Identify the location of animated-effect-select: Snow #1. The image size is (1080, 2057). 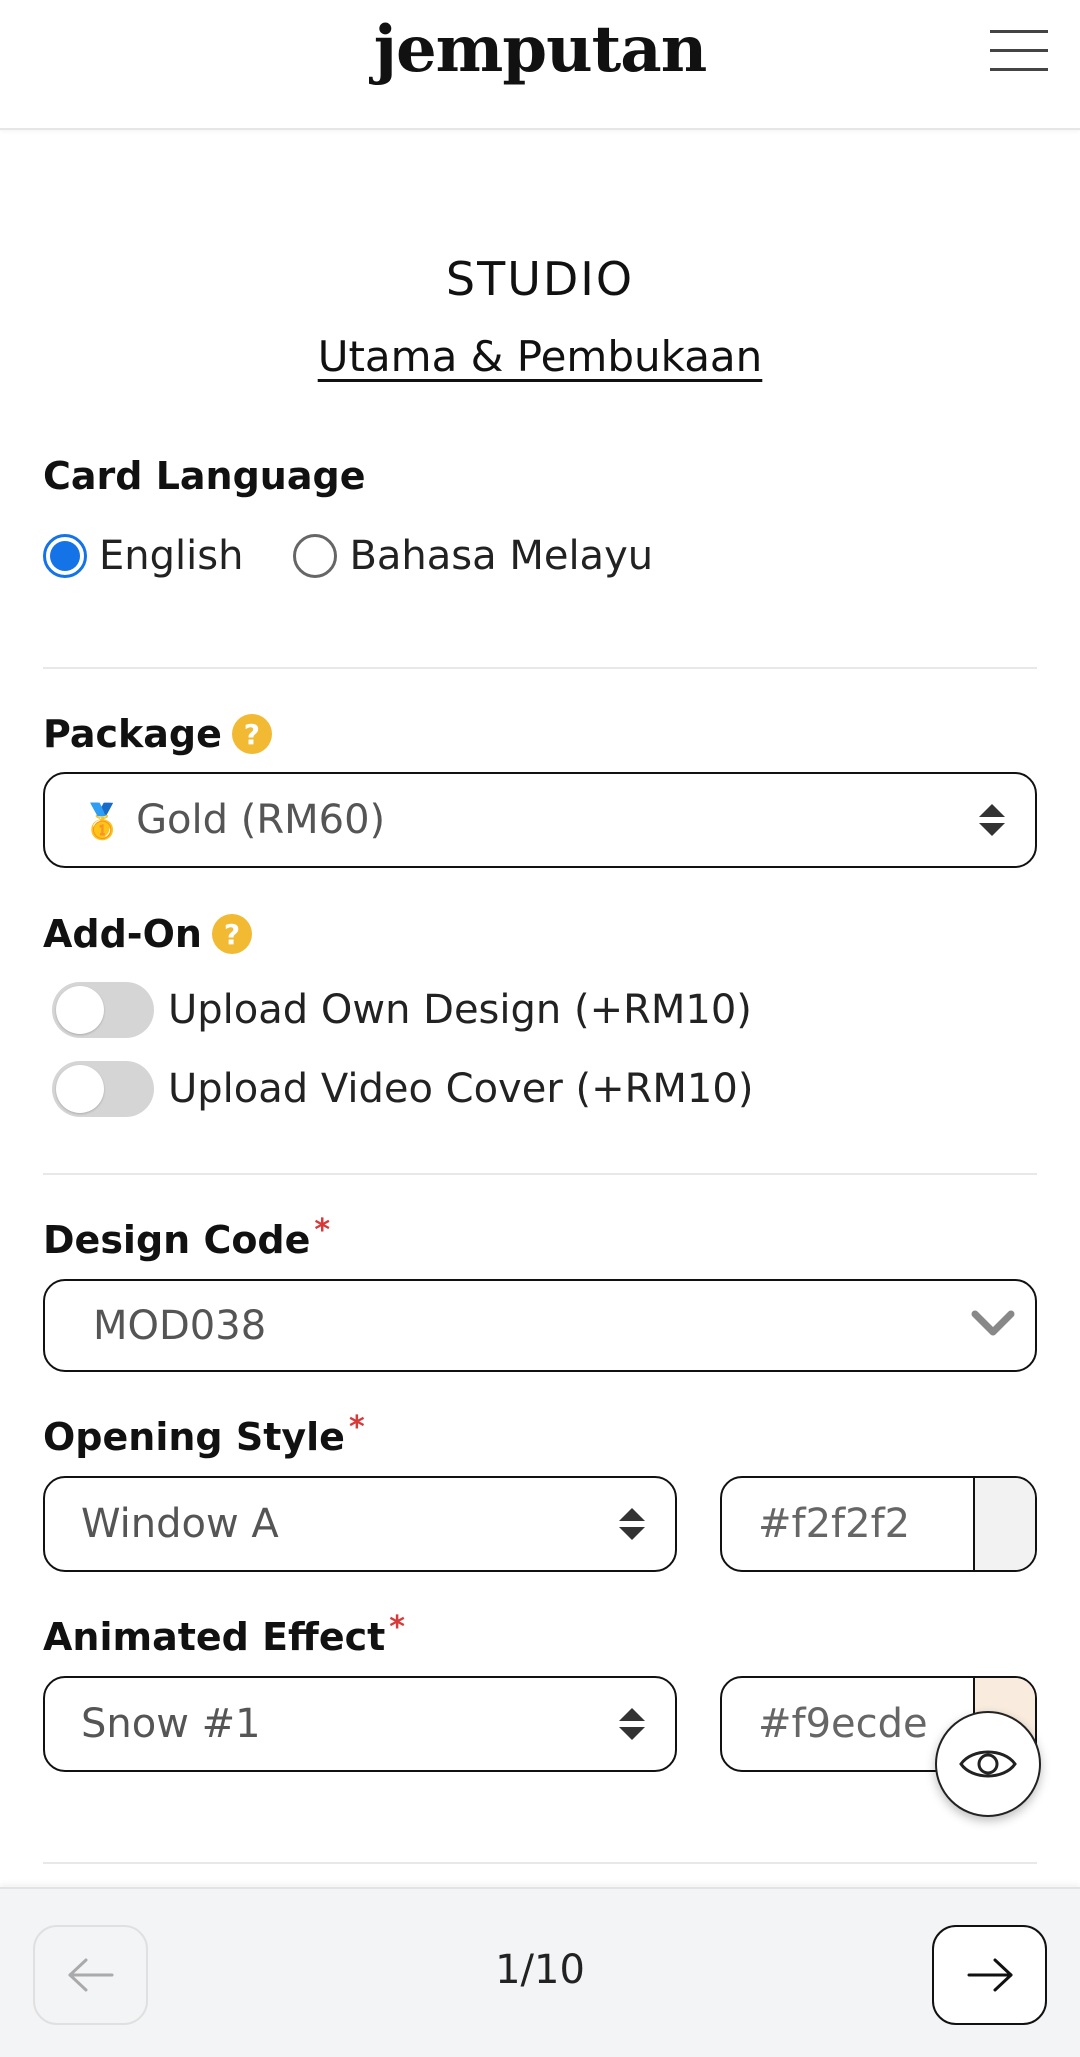
(360, 1724).